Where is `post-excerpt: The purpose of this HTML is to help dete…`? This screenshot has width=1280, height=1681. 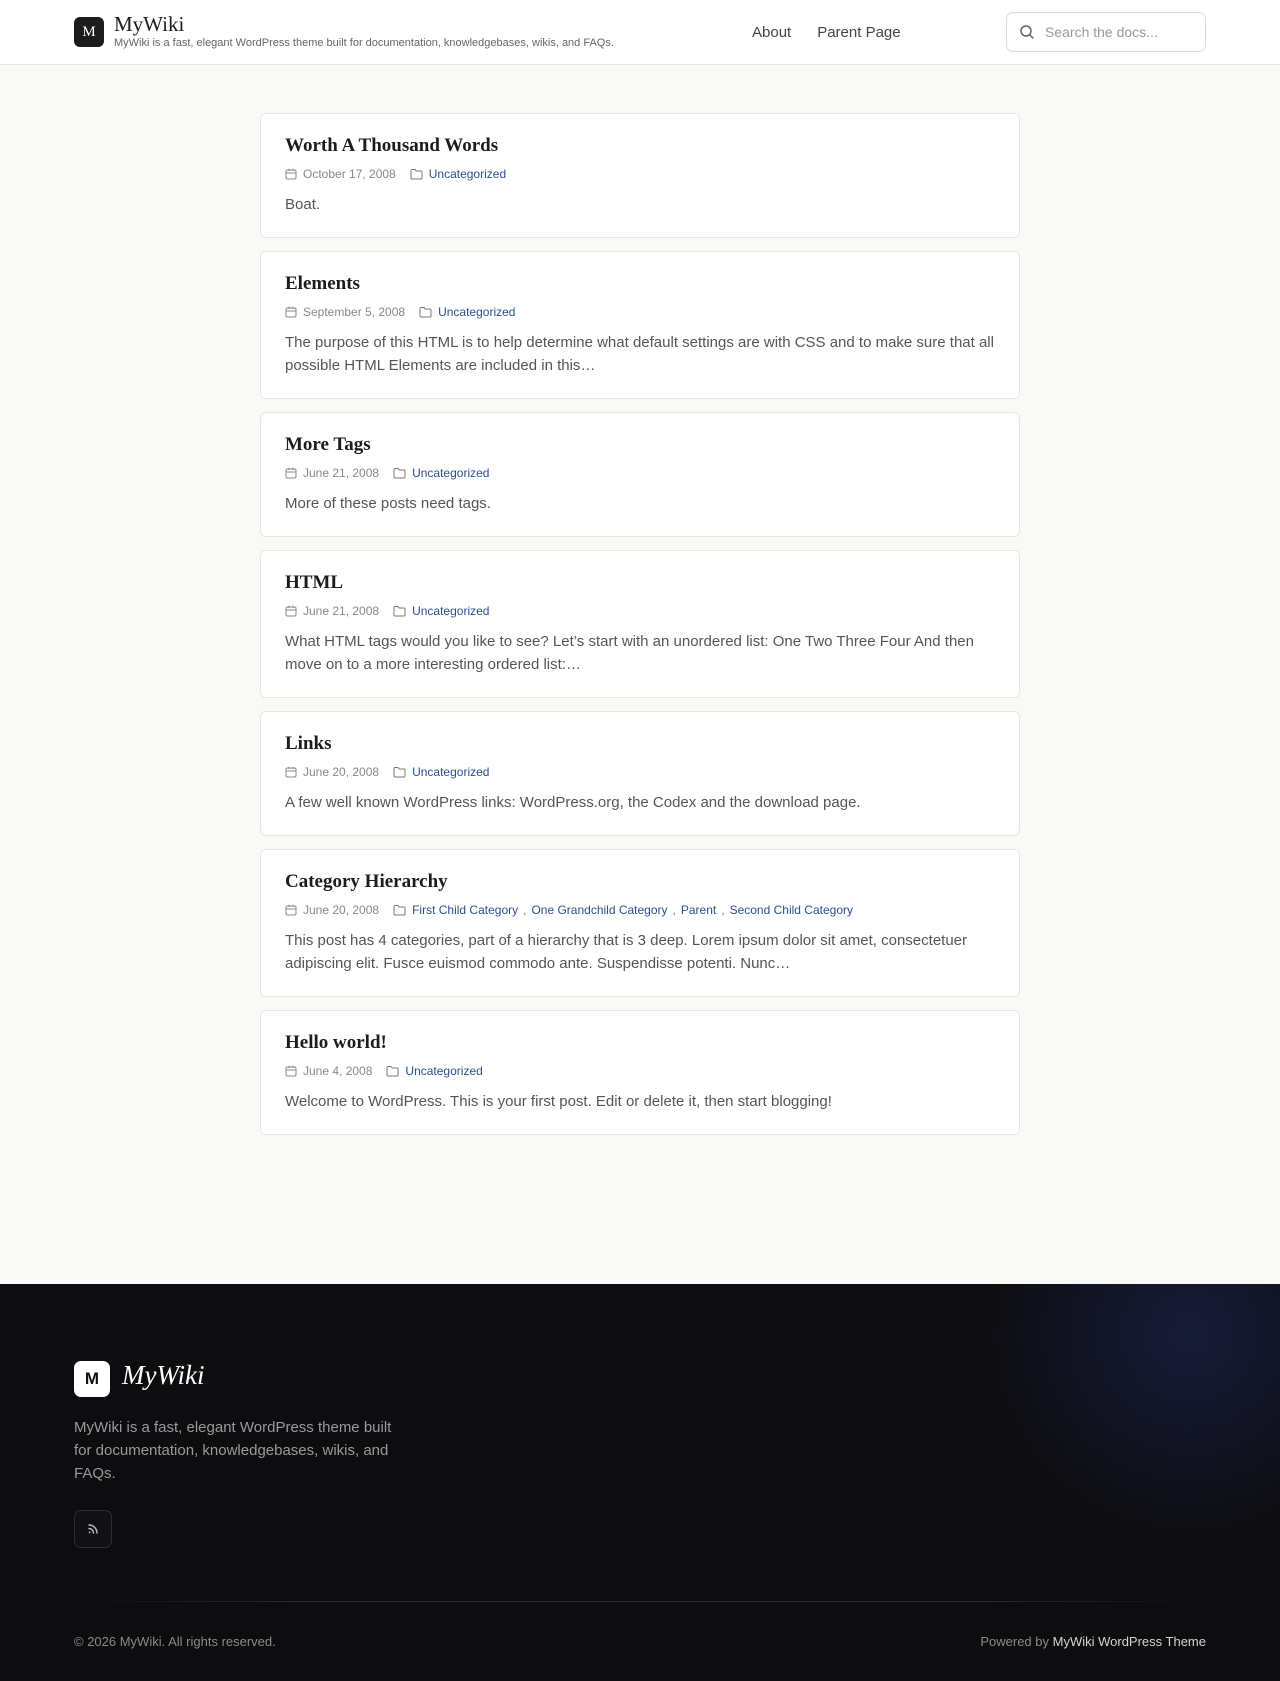
post-excerpt: The purpose of this HTML is to help dete… is located at coordinates (639, 354).